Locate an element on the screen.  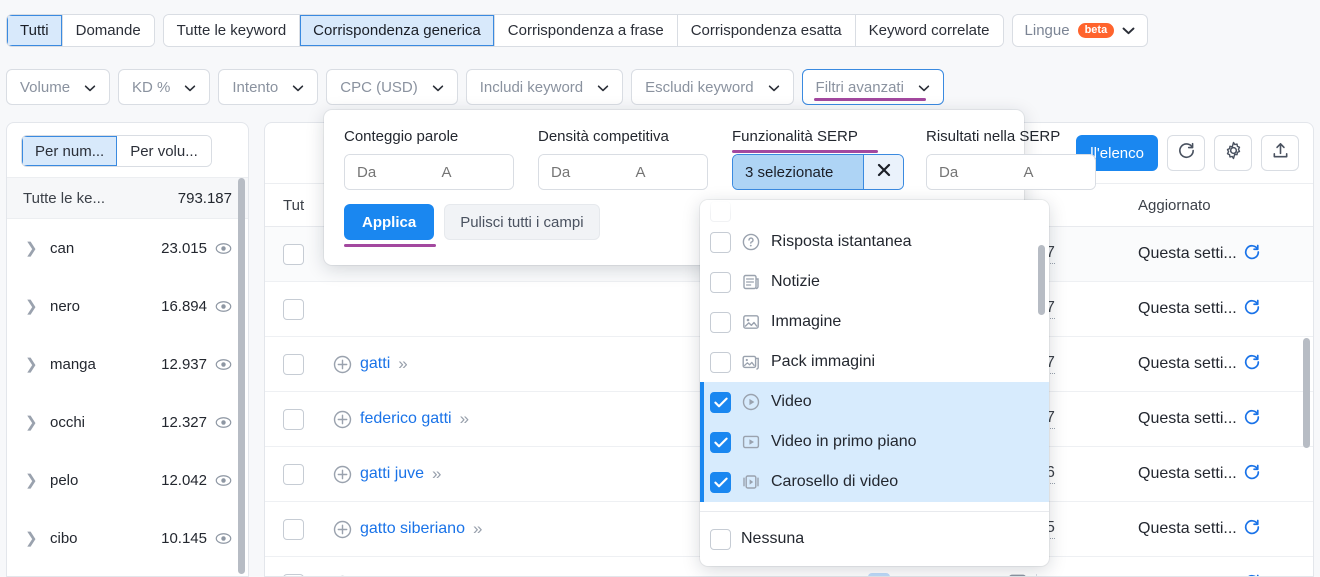
tab-corrispondenza-a-frase: Corrispondenza a frase is located at coordinates (586, 30).